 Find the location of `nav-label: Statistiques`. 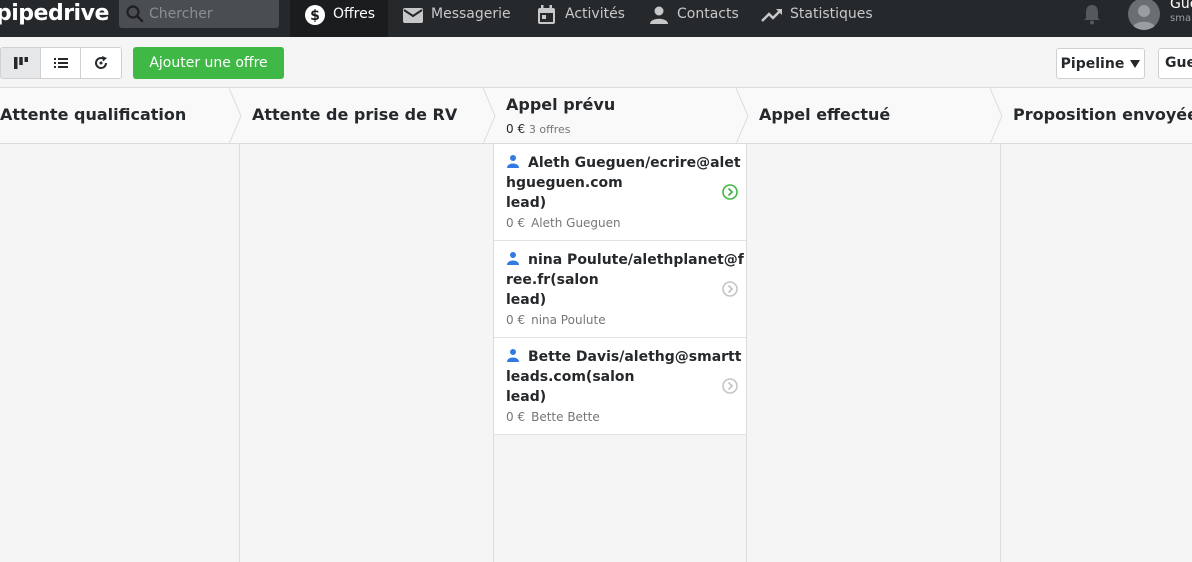

nav-label: Statistiques is located at coordinates (831, 14).